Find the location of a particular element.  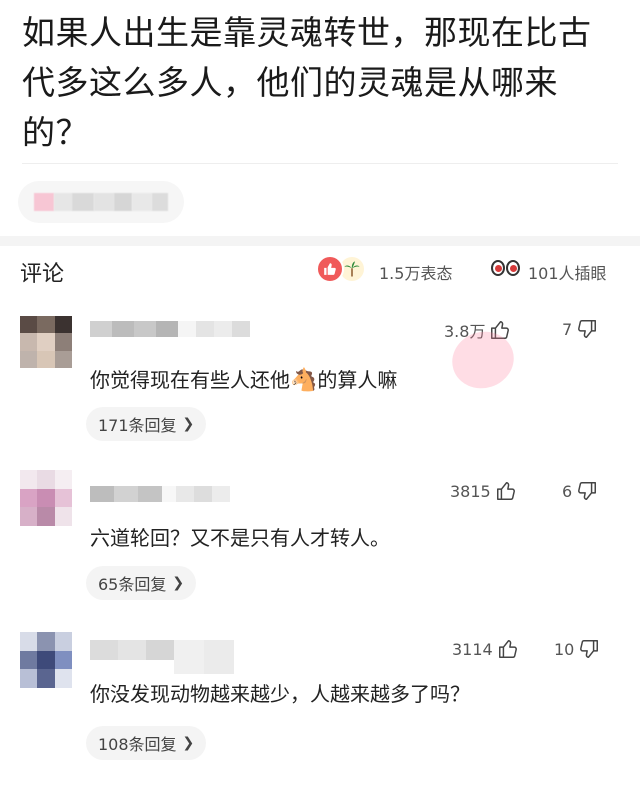

like-button: 3815 is located at coordinates (483, 491).